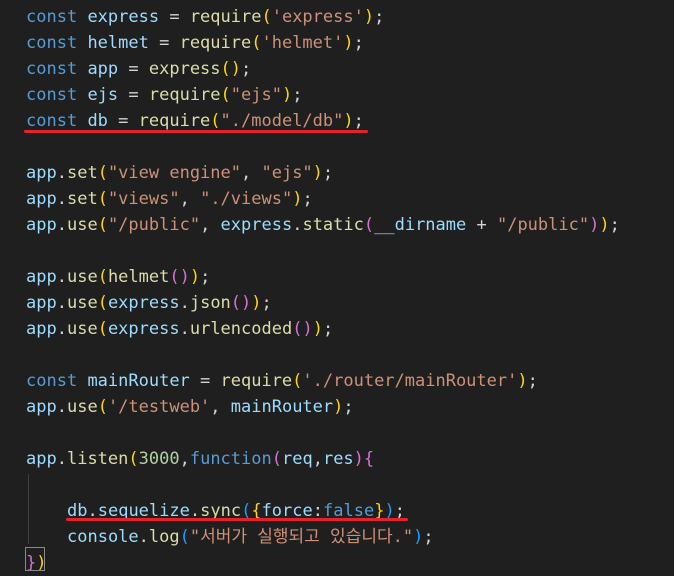 The height and width of the screenshot is (576, 674). What do you see at coordinates (230, 459) in the screenshot?
I see `code-token: function` at bounding box center [230, 459].